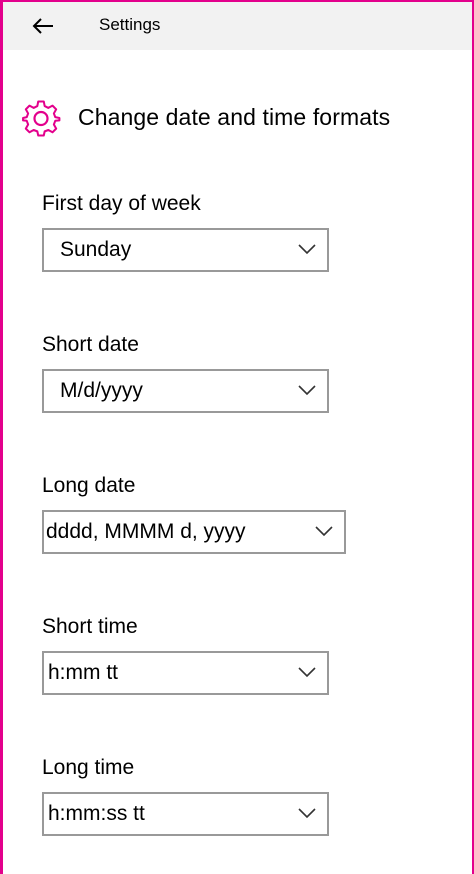 The height and width of the screenshot is (874, 474). Describe the element at coordinates (90, 344) in the screenshot. I see `short-date-label: Short date` at that location.